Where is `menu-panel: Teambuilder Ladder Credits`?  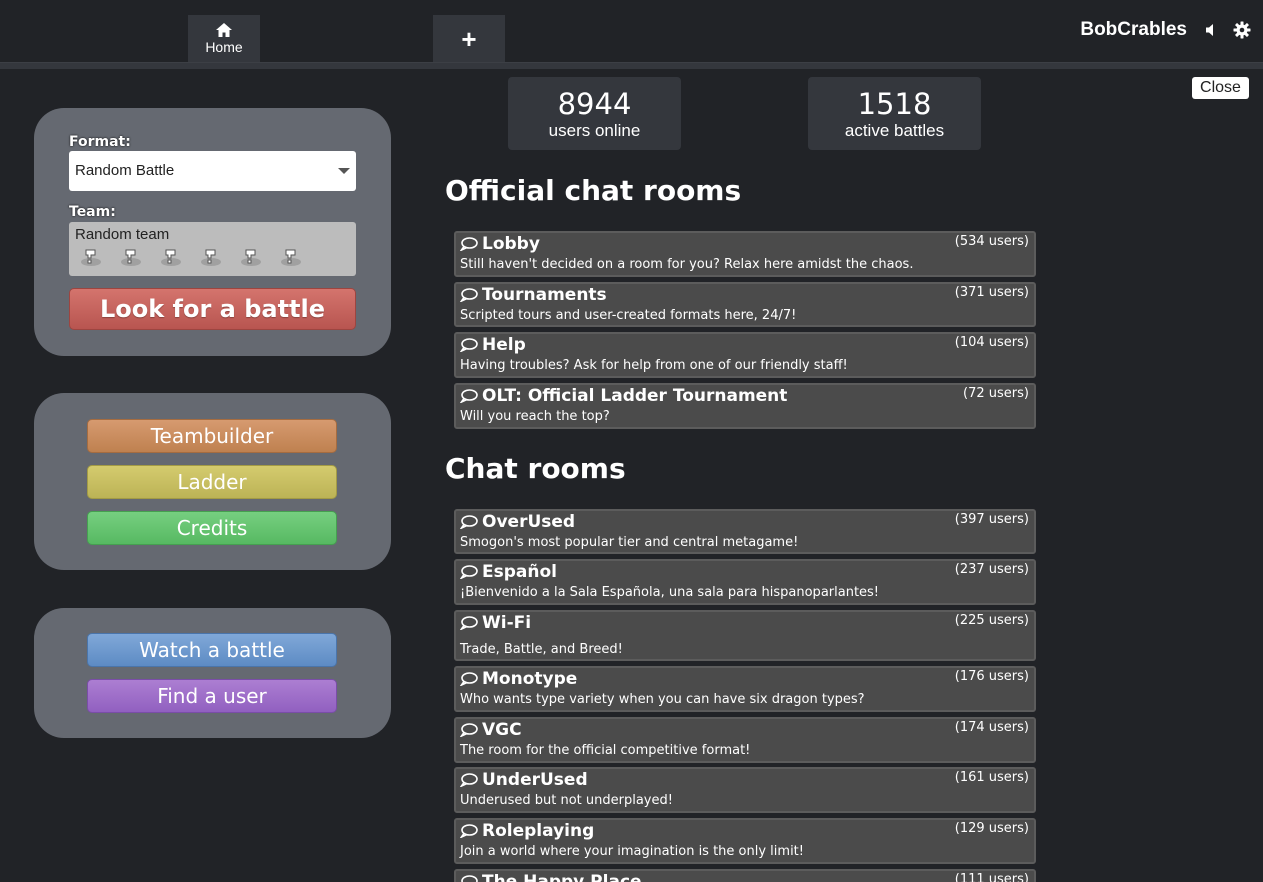
menu-panel: Teambuilder Ladder Credits is located at coordinates (212, 481).